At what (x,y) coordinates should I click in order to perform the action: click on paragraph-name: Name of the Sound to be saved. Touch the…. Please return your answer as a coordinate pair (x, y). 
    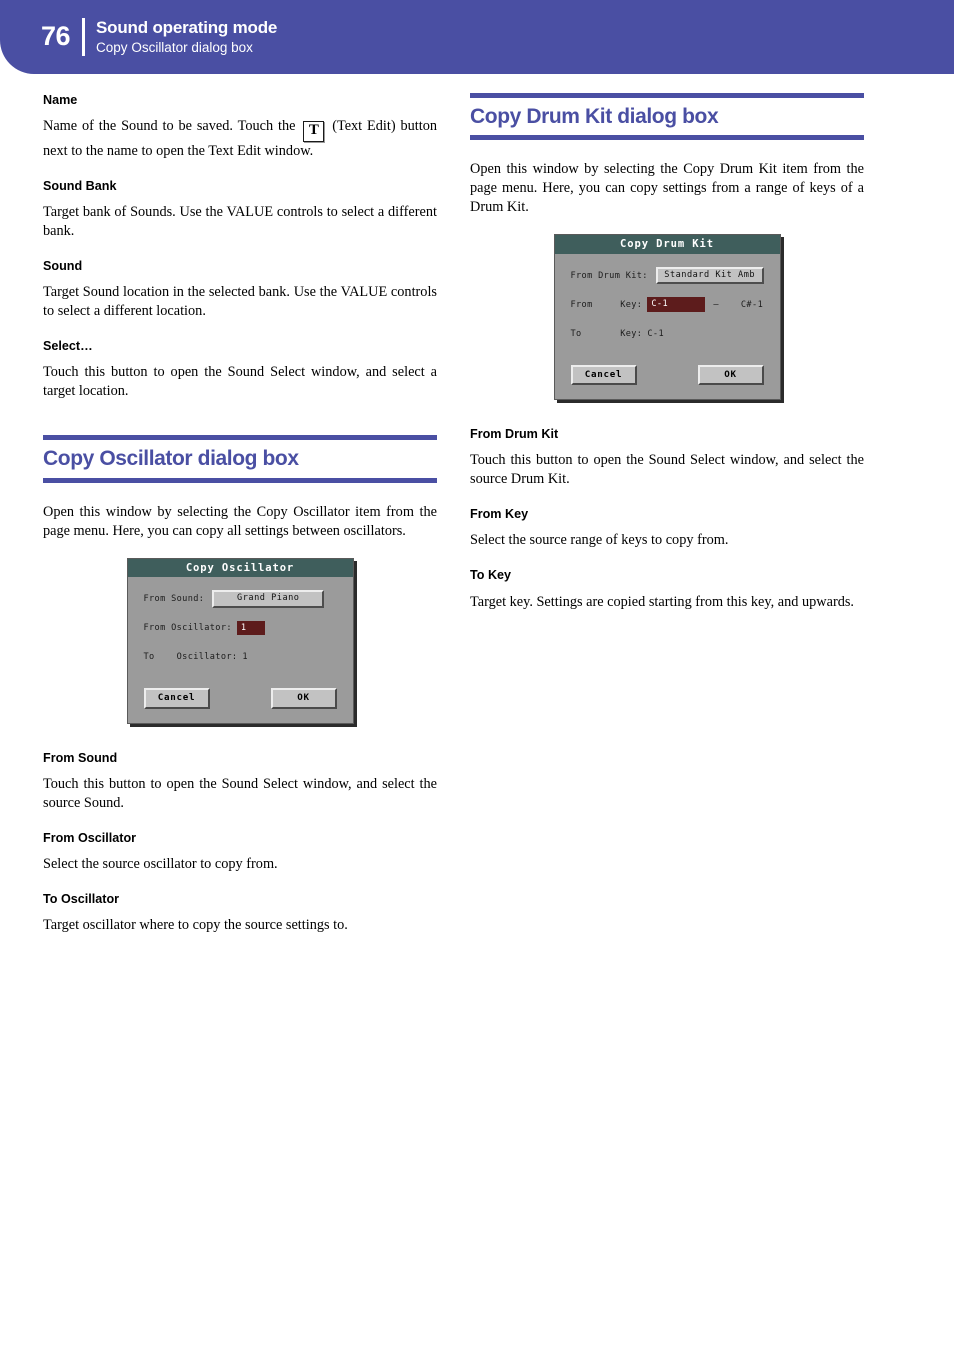
    Looking at the image, I should click on (240, 139).